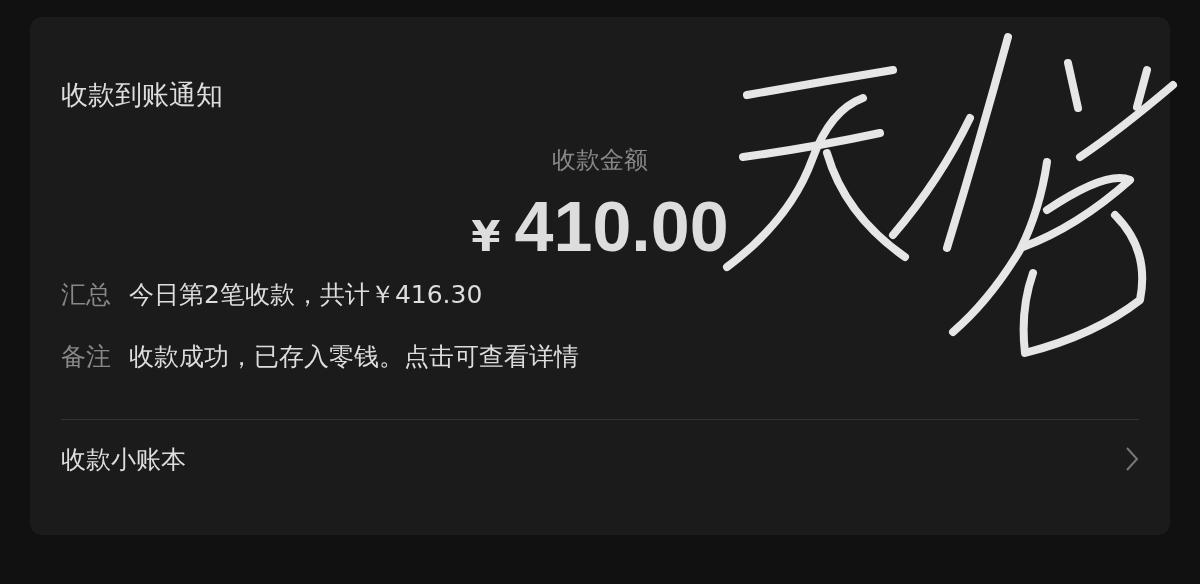 The width and height of the screenshot is (1200, 584). I want to click on amount-label: 收款金额, so click(600, 160).